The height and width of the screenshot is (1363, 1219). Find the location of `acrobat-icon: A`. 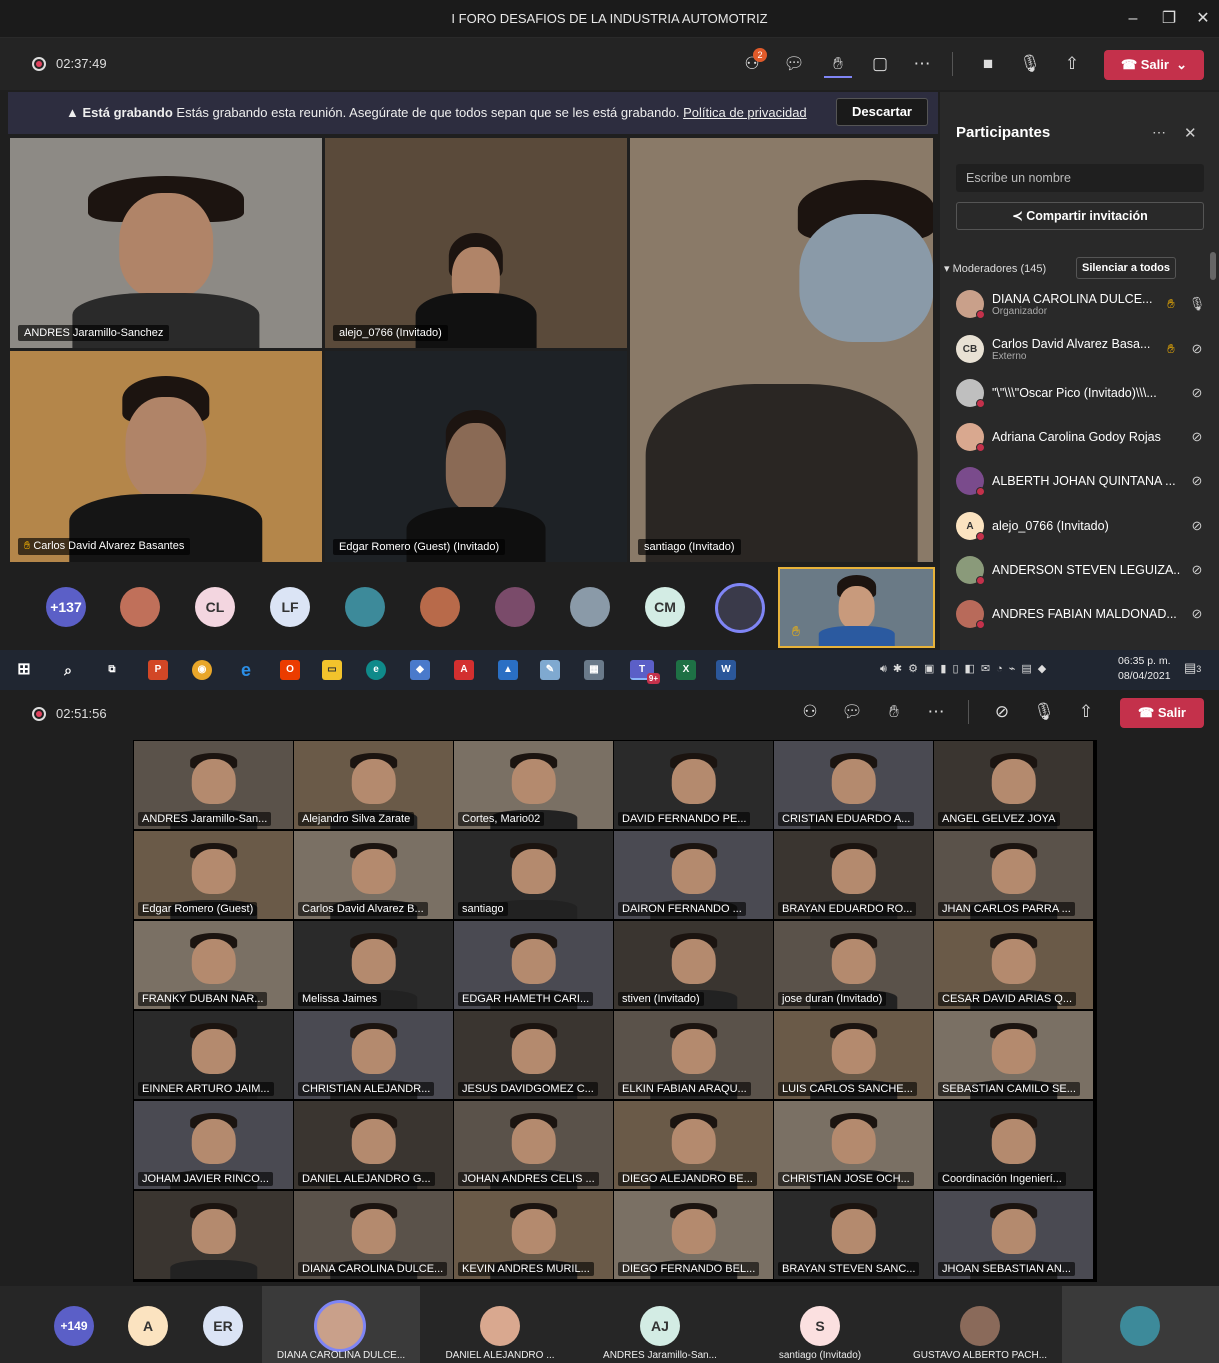

acrobat-icon: A is located at coordinates (464, 670).